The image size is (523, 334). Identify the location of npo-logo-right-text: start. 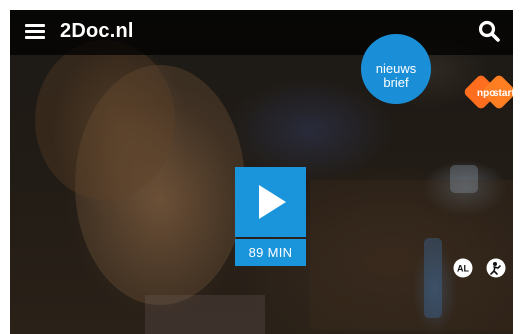
(503, 93).